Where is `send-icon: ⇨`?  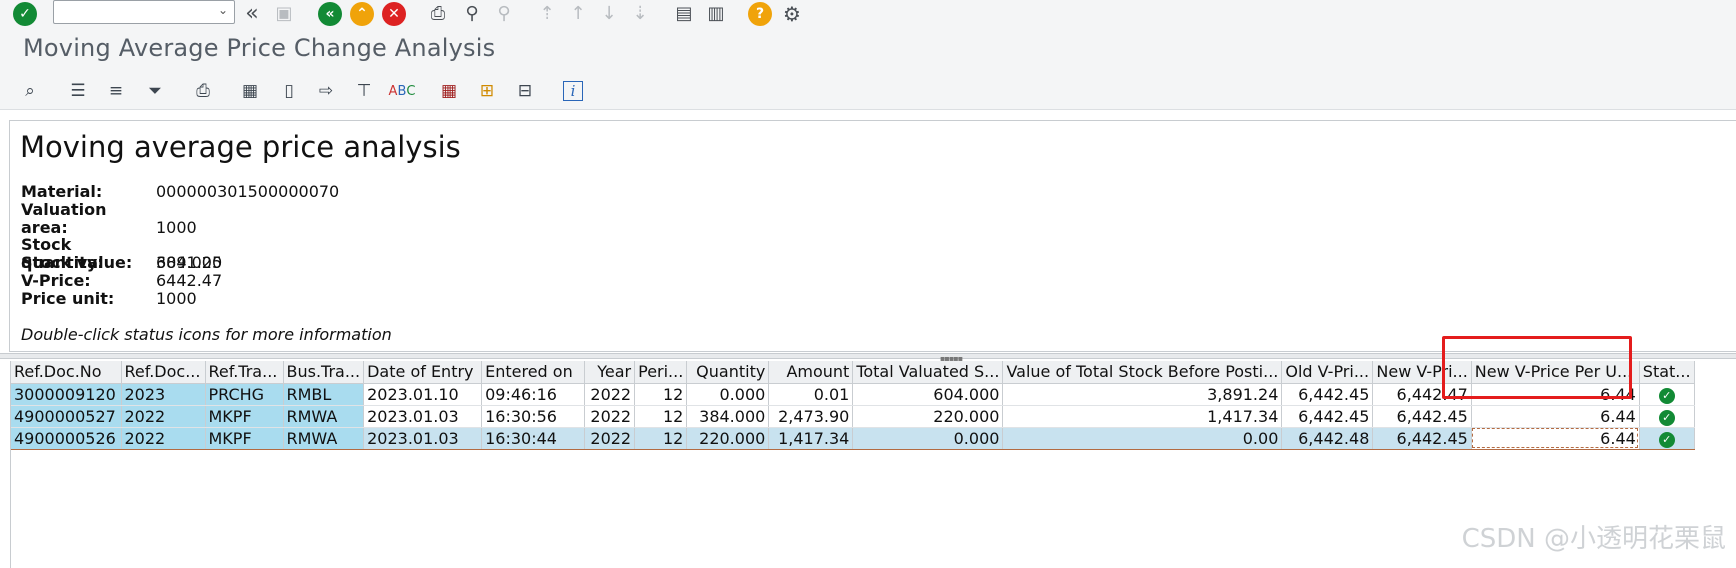
send-icon: ⇨ is located at coordinates (326, 91).